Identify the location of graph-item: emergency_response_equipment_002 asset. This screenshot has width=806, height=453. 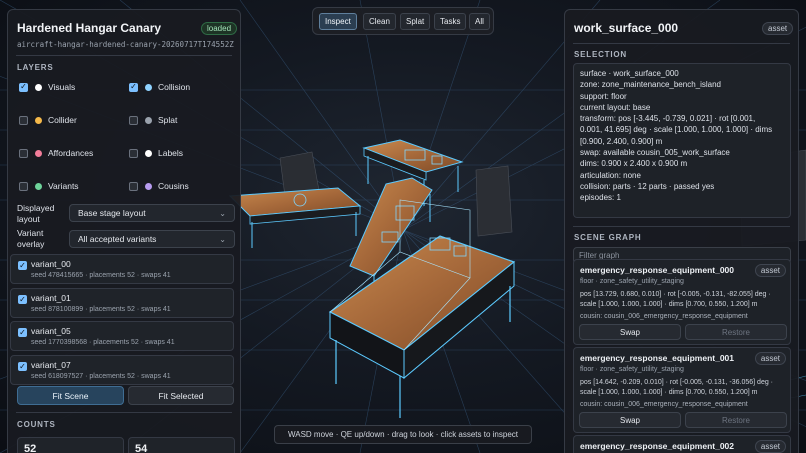
(682, 444).